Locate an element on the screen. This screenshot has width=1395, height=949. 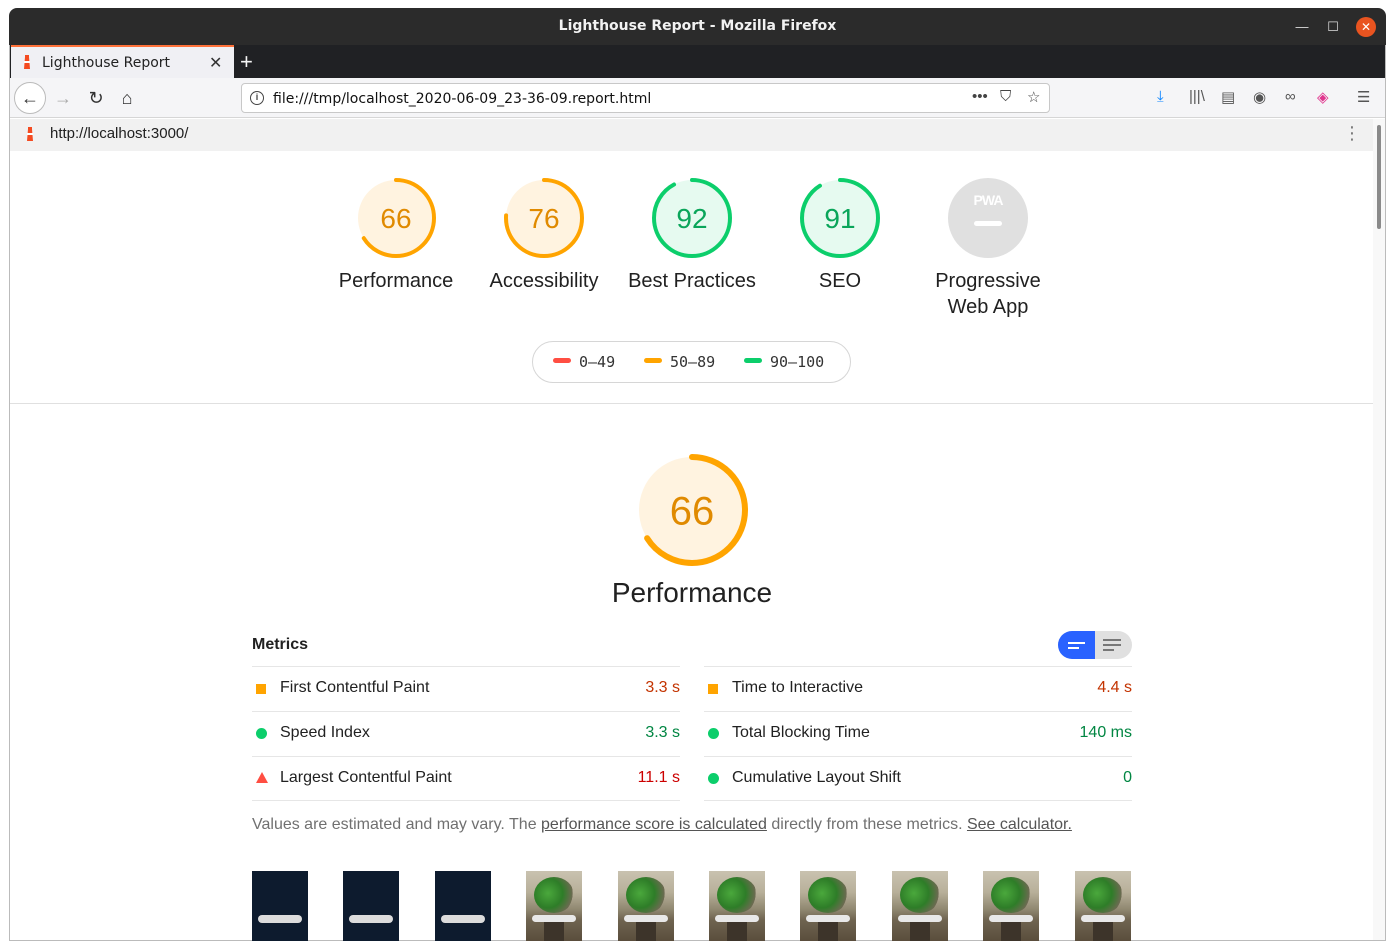
scrollbar-thumb is located at coordinates (1379, 177).